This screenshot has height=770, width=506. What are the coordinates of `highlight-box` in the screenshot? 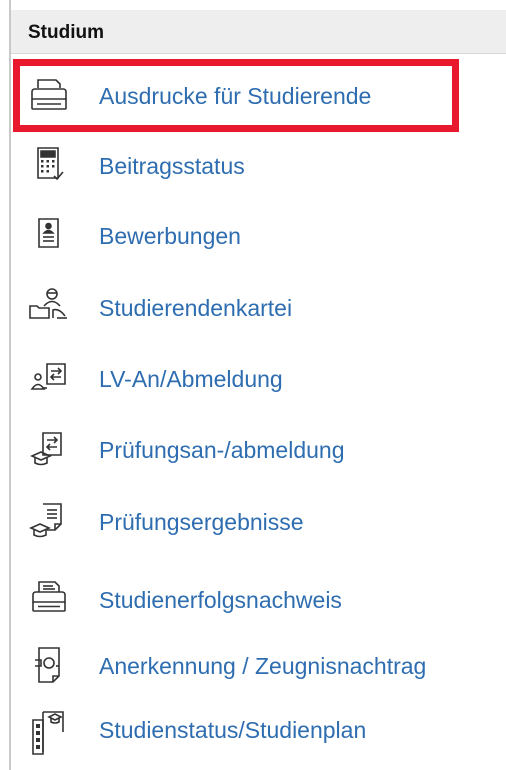 It's located at (236, 95).